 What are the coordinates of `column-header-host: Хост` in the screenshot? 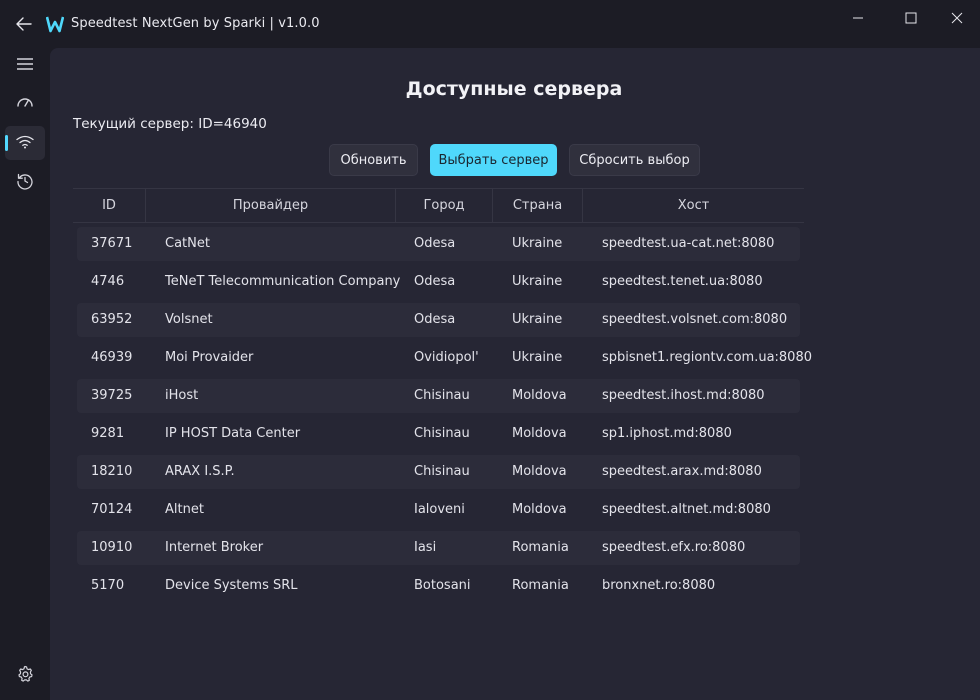 It's located at (693, 205).